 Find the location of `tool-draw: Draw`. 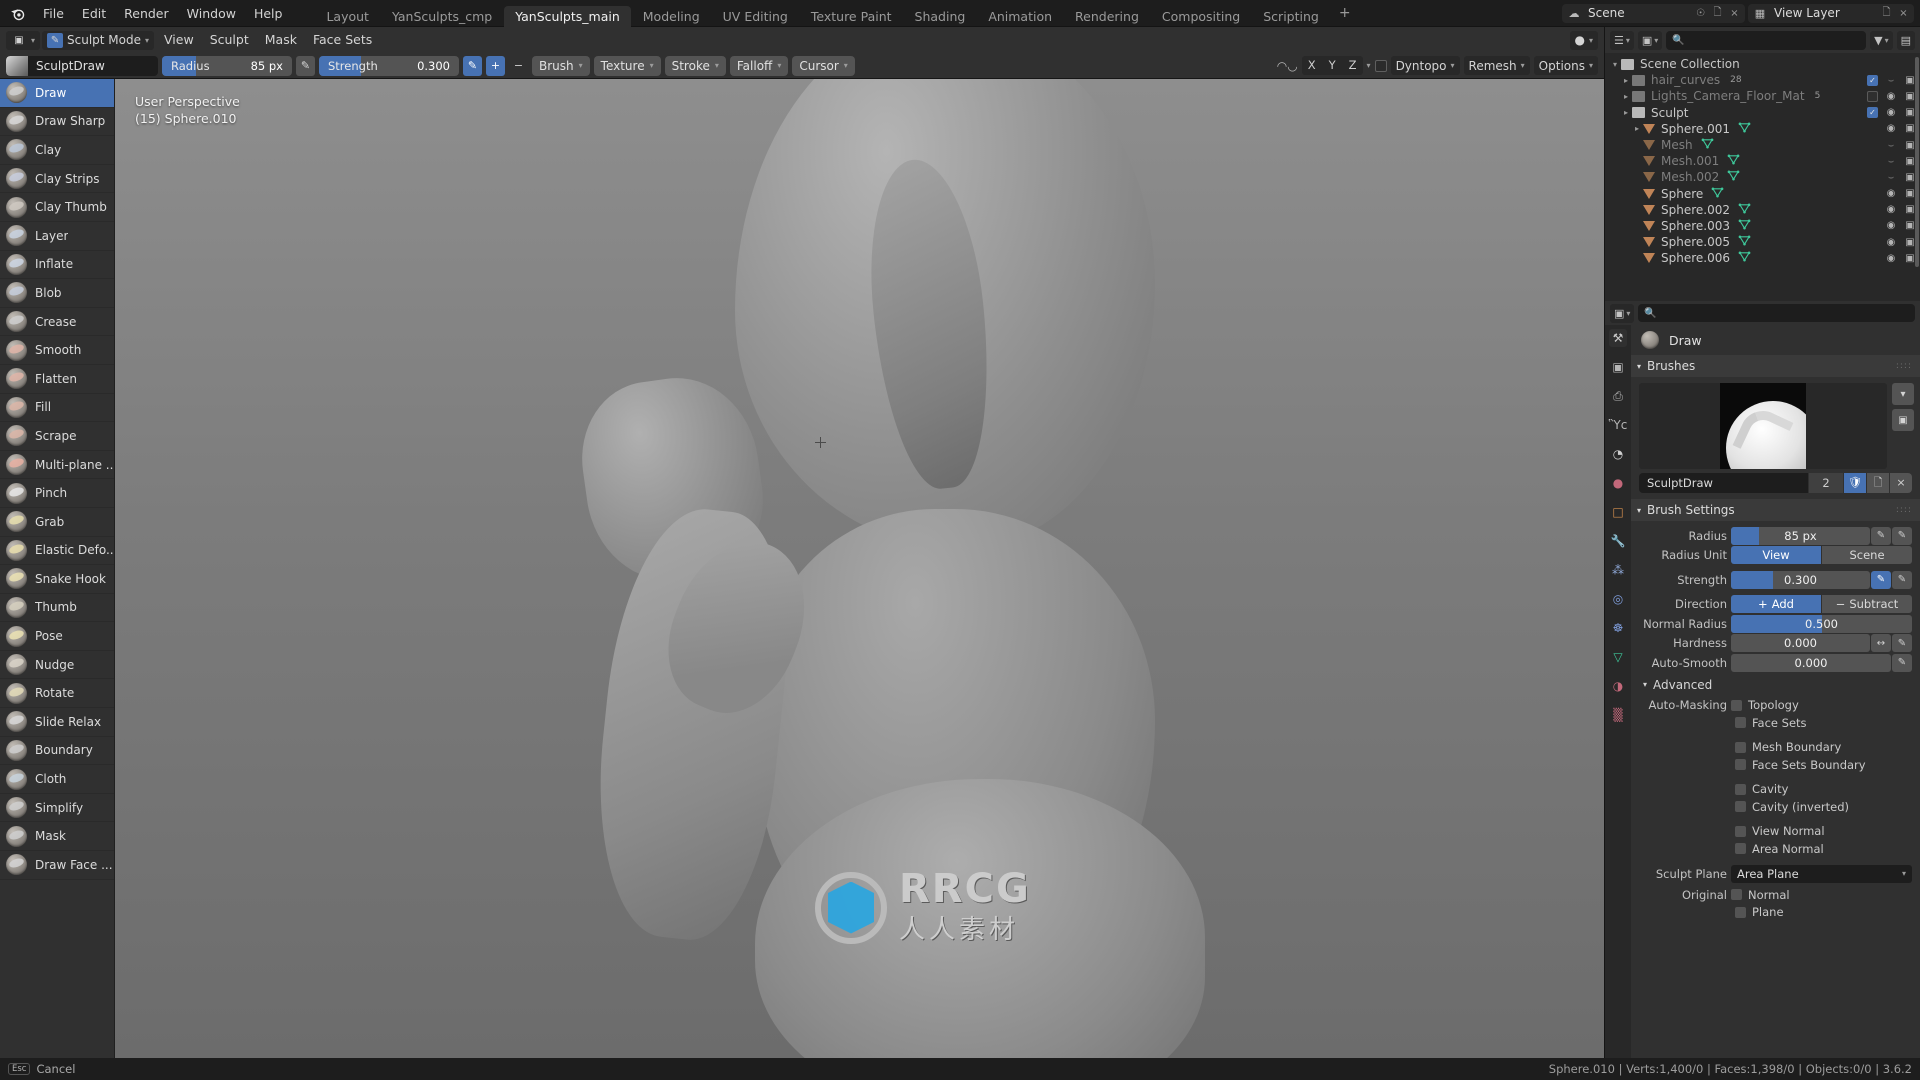

tool-draw: Draw is located at coordinates (57, 93).